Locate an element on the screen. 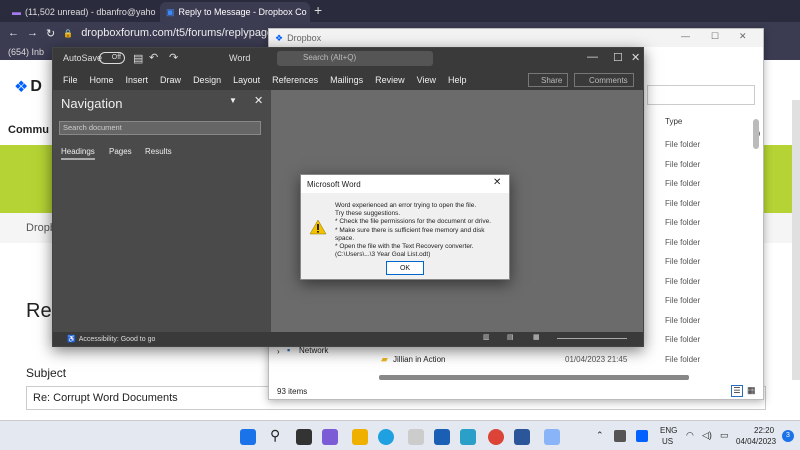 The image size is (800, 450). snipping-tool-icon is located at coordinates (552, 437).